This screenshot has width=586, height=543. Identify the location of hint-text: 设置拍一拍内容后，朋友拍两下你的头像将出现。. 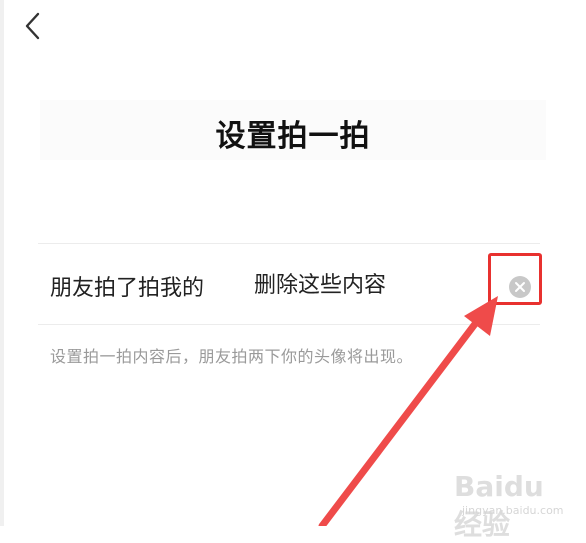
(232, 356).